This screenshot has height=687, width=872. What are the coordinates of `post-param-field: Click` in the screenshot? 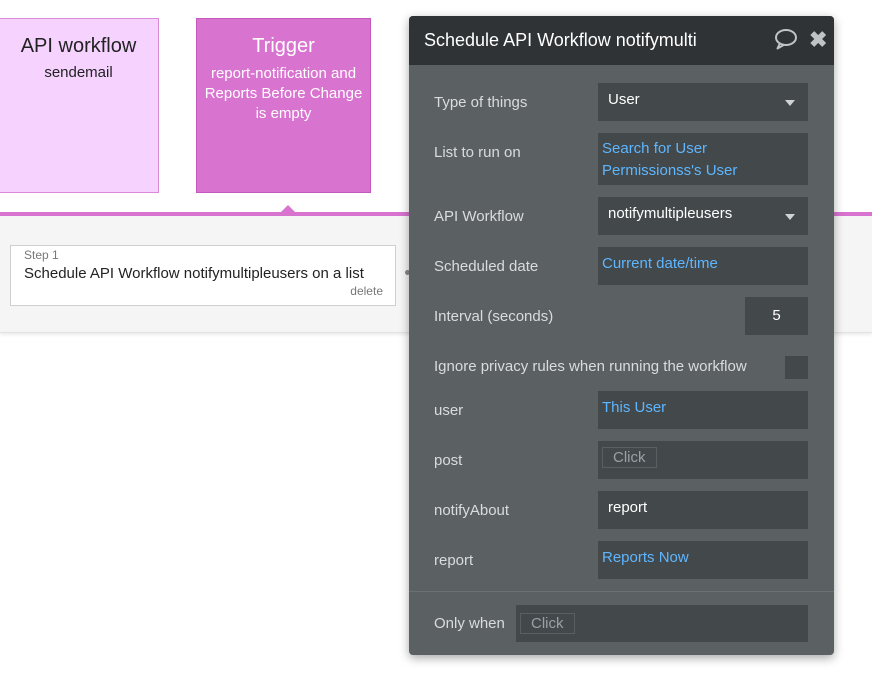 It's located at (703, 460).